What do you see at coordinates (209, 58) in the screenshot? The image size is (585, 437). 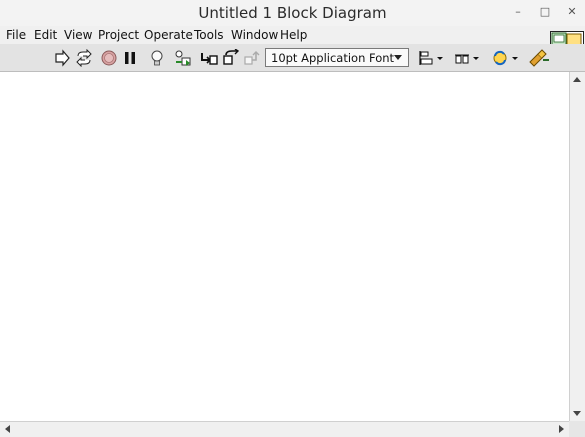 I see `step-into-icon` at bounding box center [209, 58].